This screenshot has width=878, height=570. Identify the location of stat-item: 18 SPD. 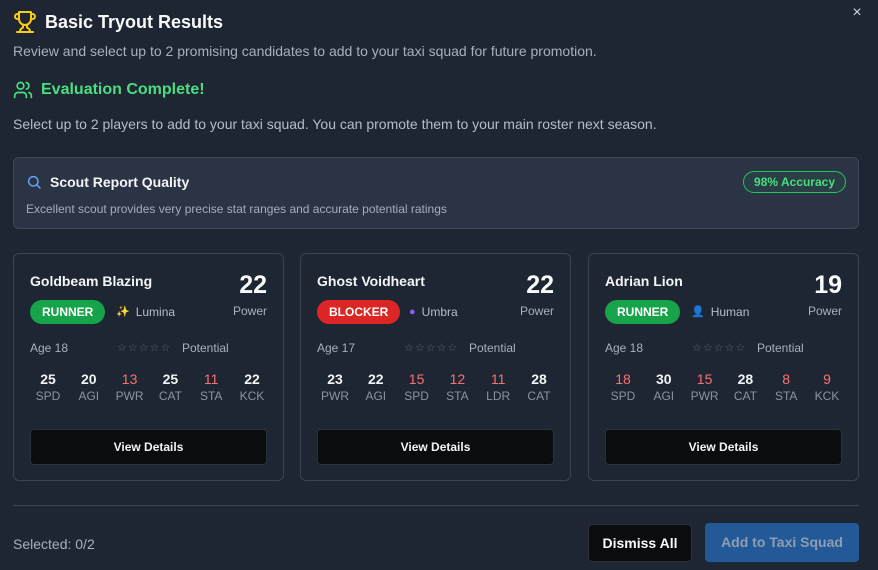
(623, 387).